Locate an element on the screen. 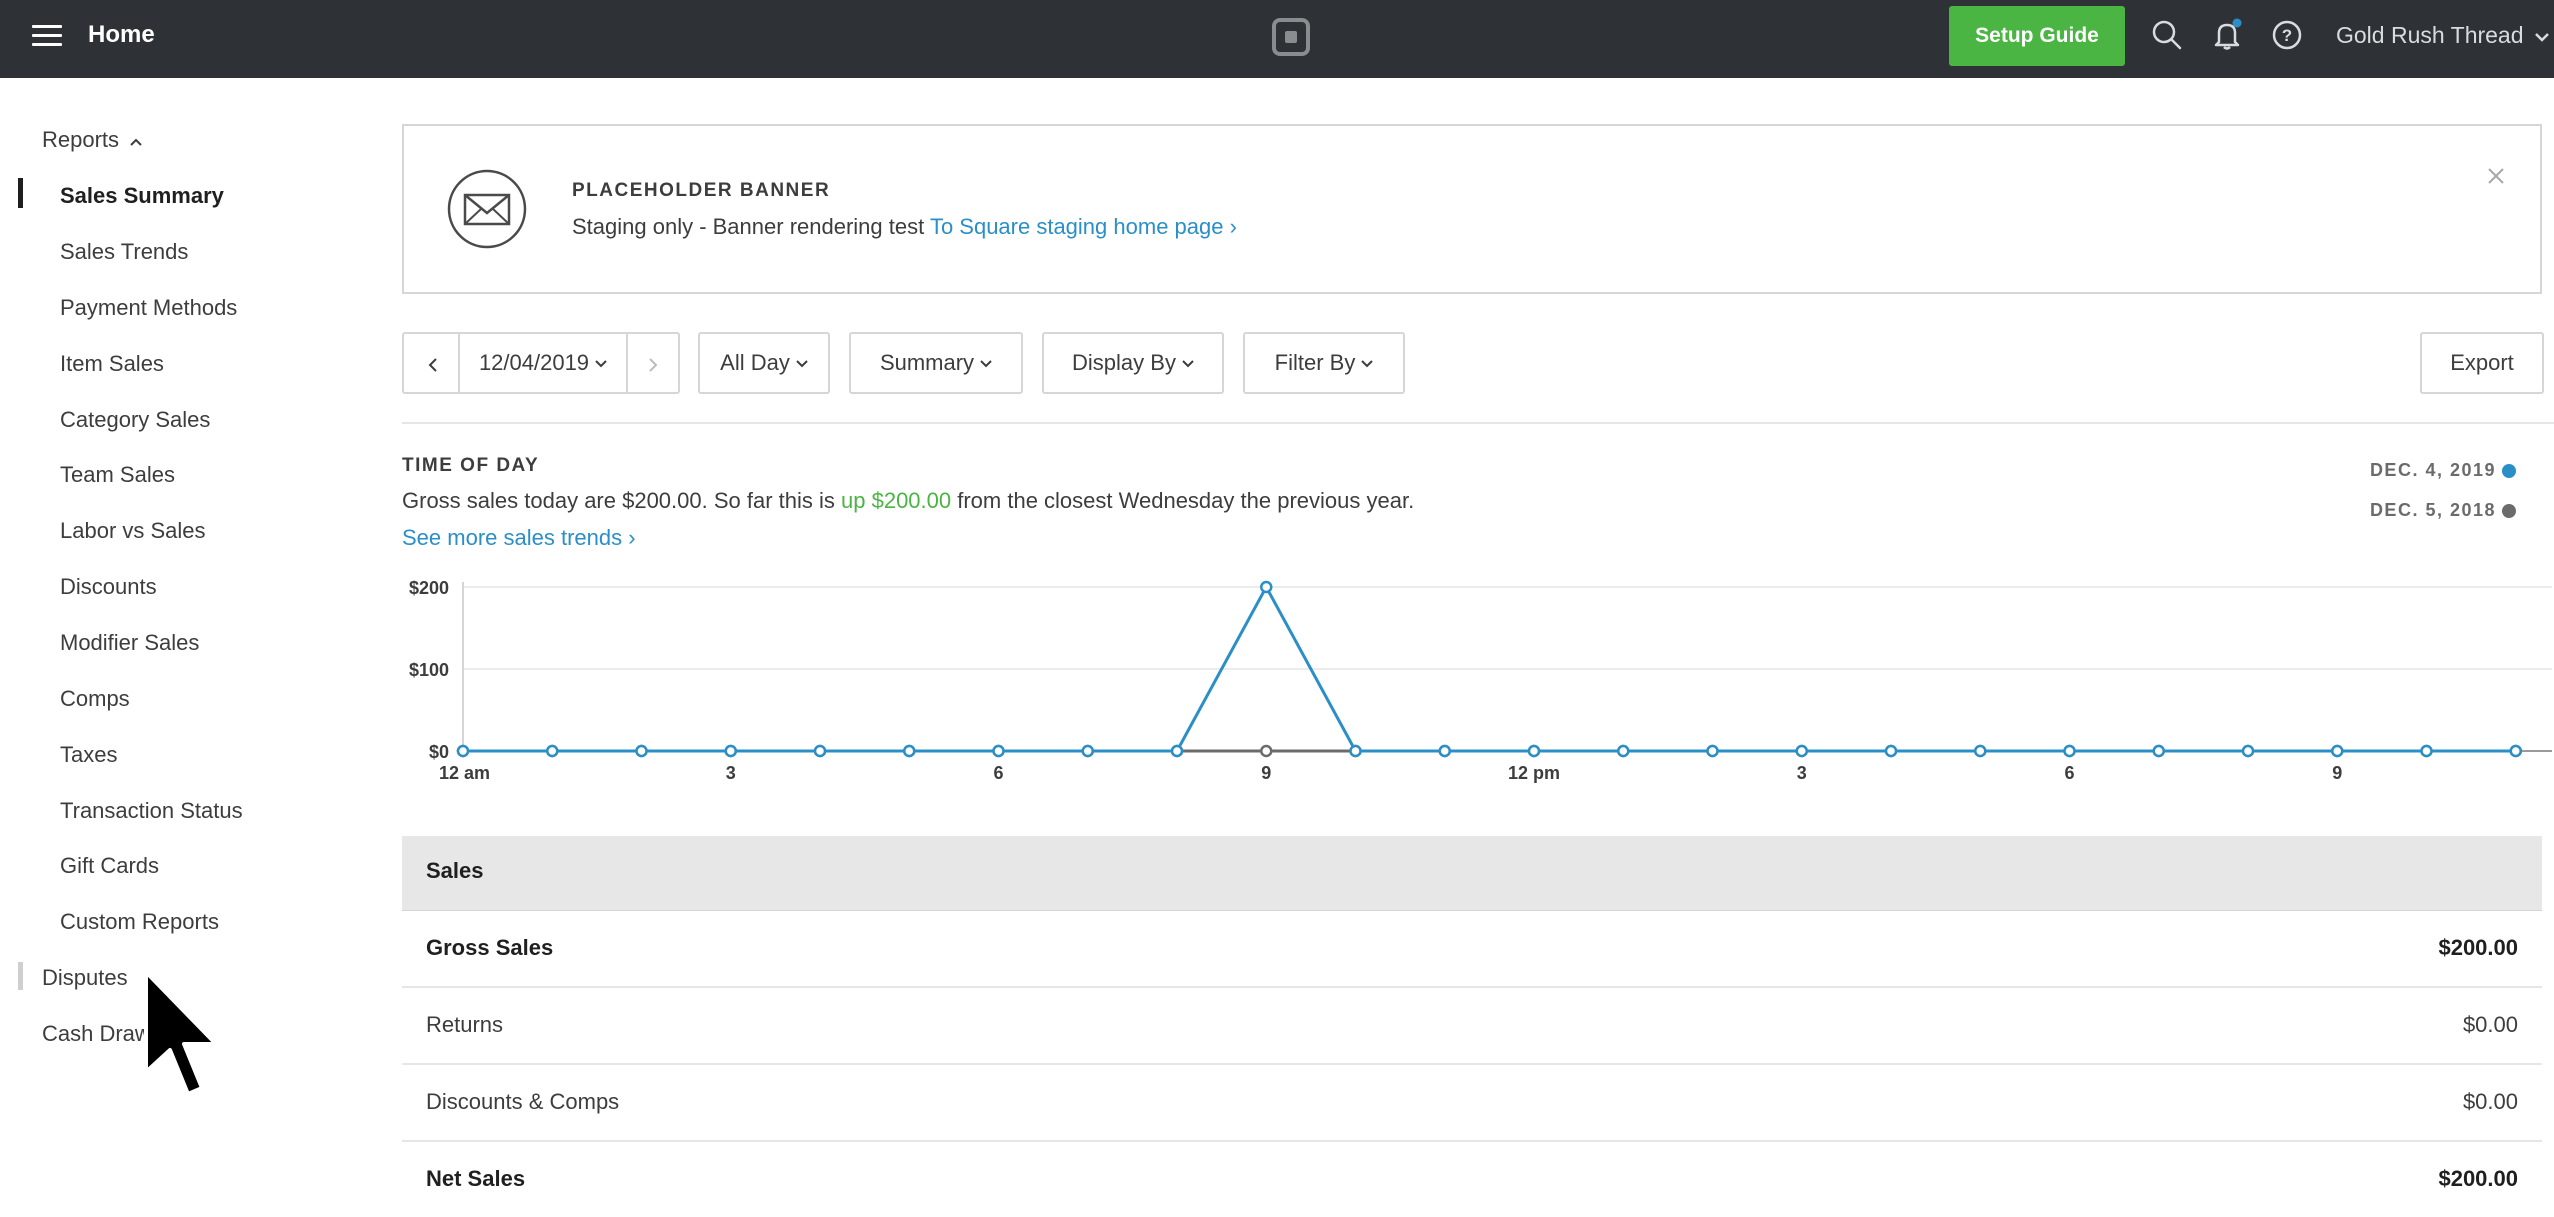 This screenshot has height=1217, width=2554. table-header: Sales is located at coordinates (1472, 873).